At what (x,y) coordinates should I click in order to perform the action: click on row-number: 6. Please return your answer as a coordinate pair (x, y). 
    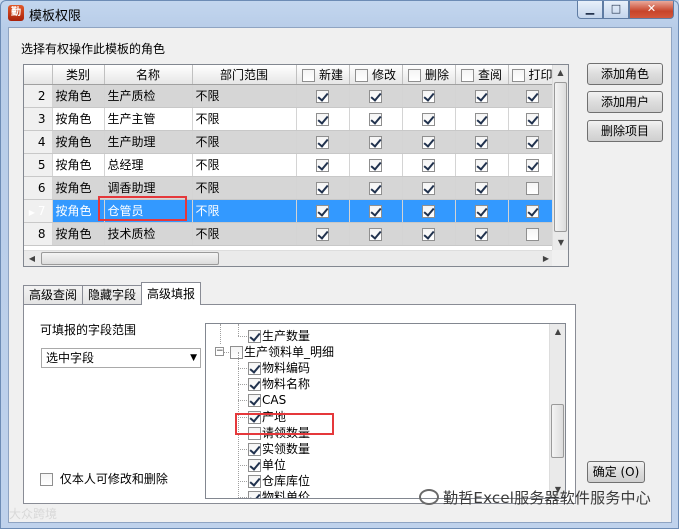
    Looking at the image, I should click on (38, 188).